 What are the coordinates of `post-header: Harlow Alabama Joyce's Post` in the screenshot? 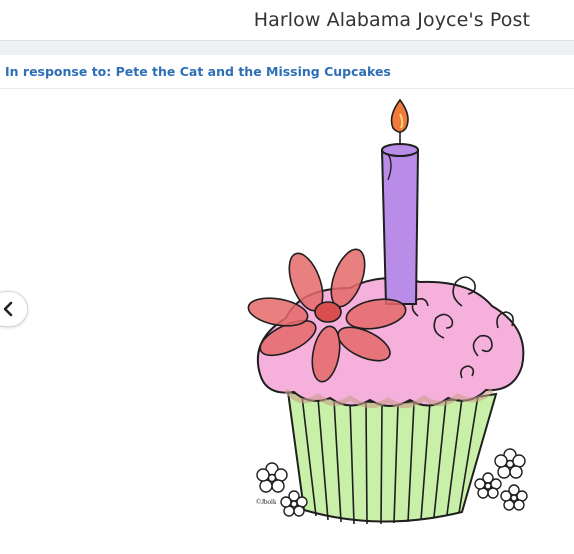 It's located at (287, 20).